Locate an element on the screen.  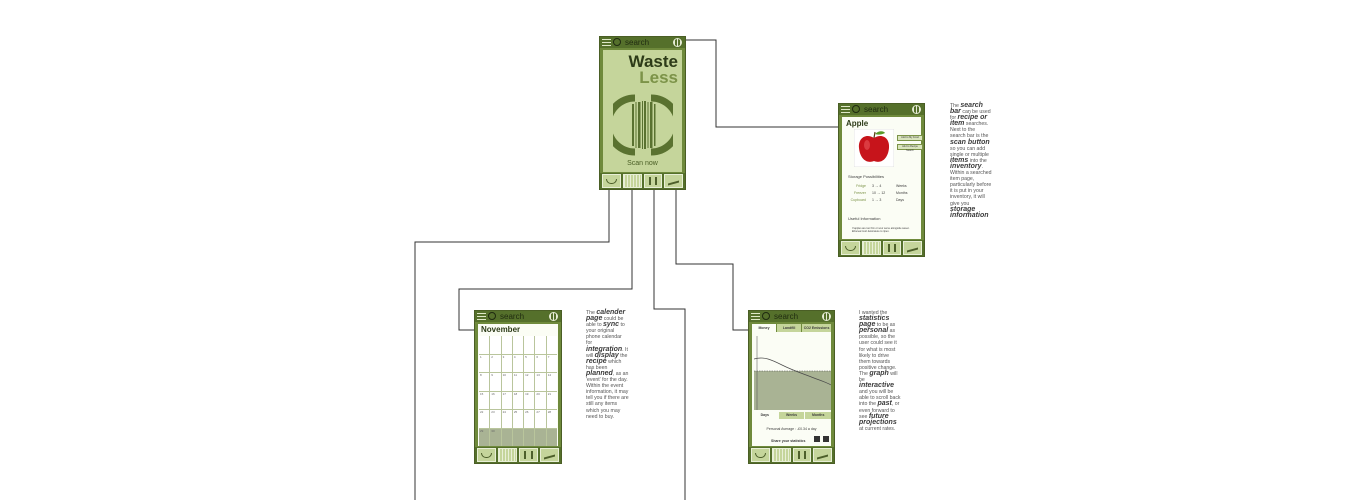
calendar-day-cell: 27 is located at coordinates (540, 419).